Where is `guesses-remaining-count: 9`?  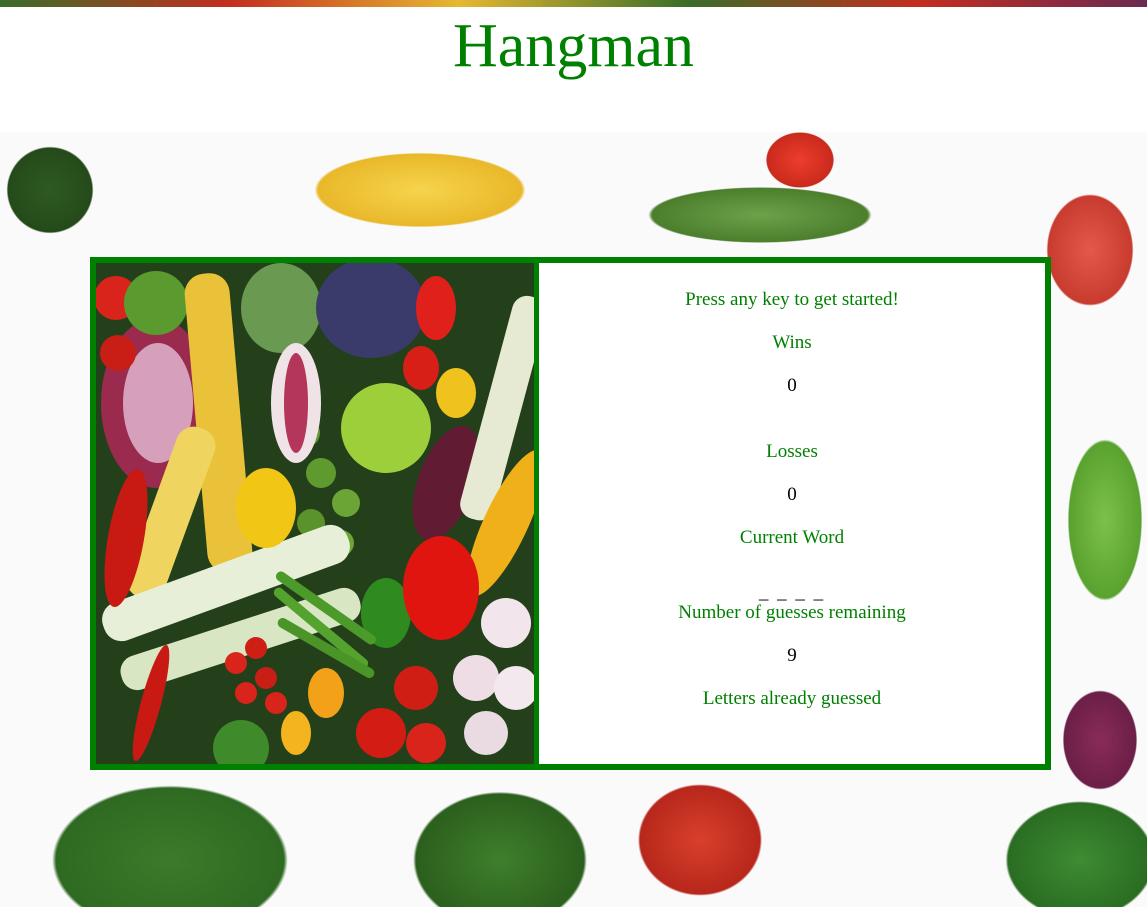
guesses-remaining-count: 9 is located at coordinates (792, 655).